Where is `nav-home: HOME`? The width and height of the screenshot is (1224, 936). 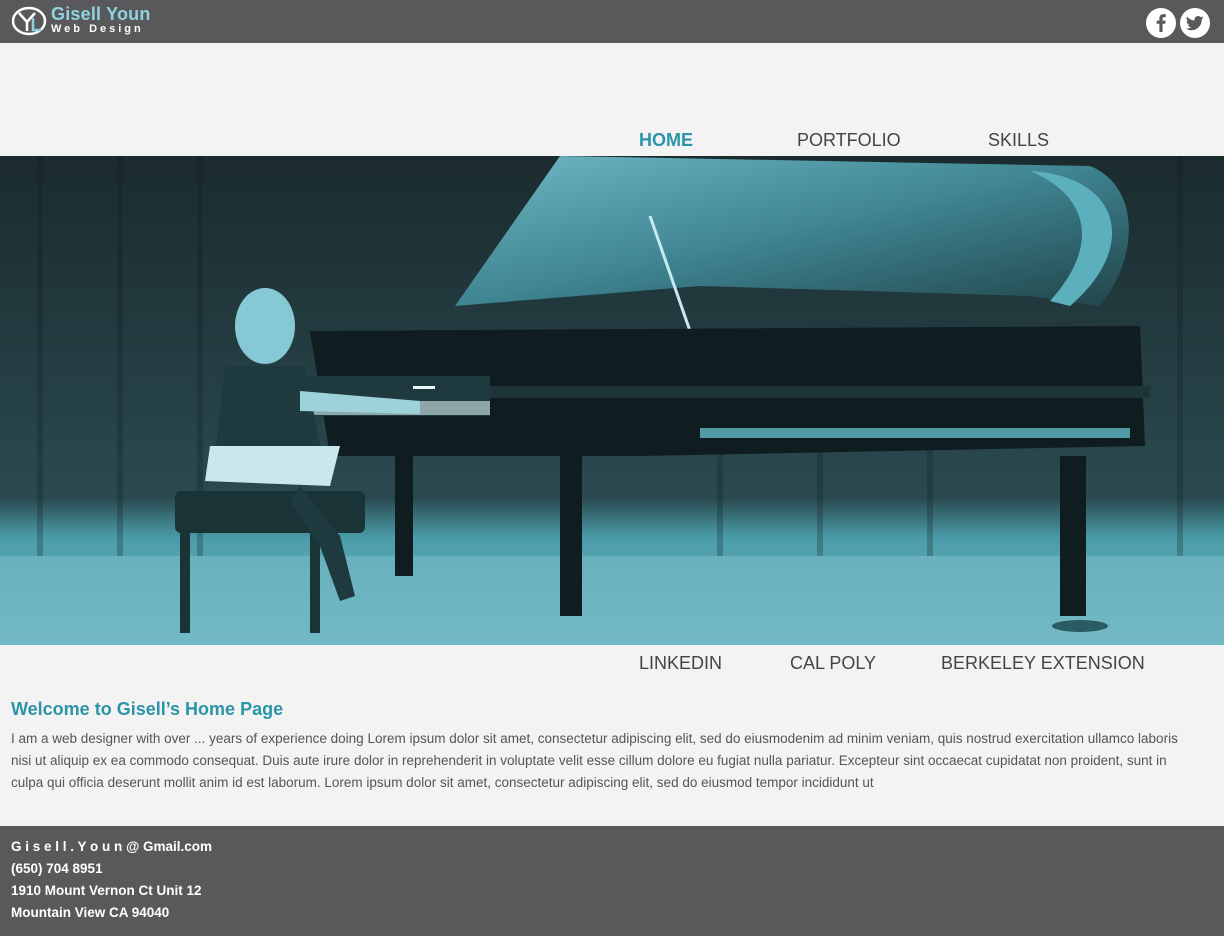
nav-home: HOME is located at coordinates (666, 140).